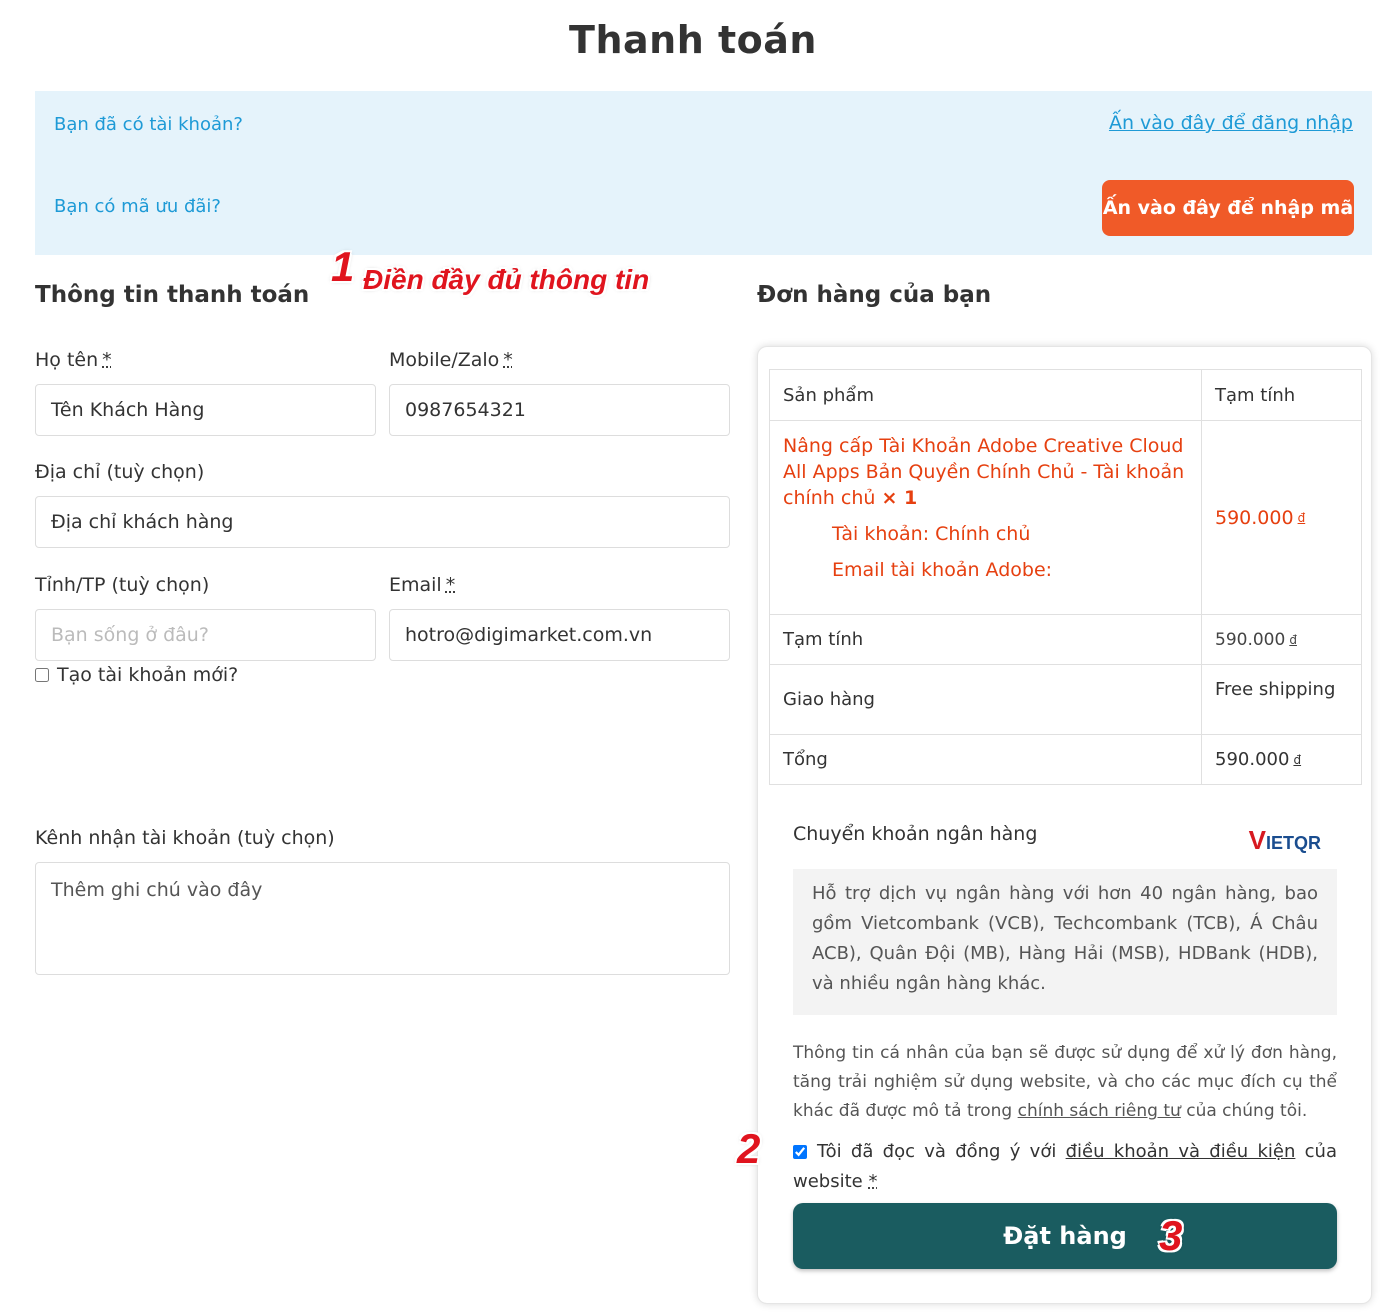 The image size is (1386, 1315). Describe the element at coordinates (693, 40) in the screenshot. I see `page-title: Thanh toán` at that location.